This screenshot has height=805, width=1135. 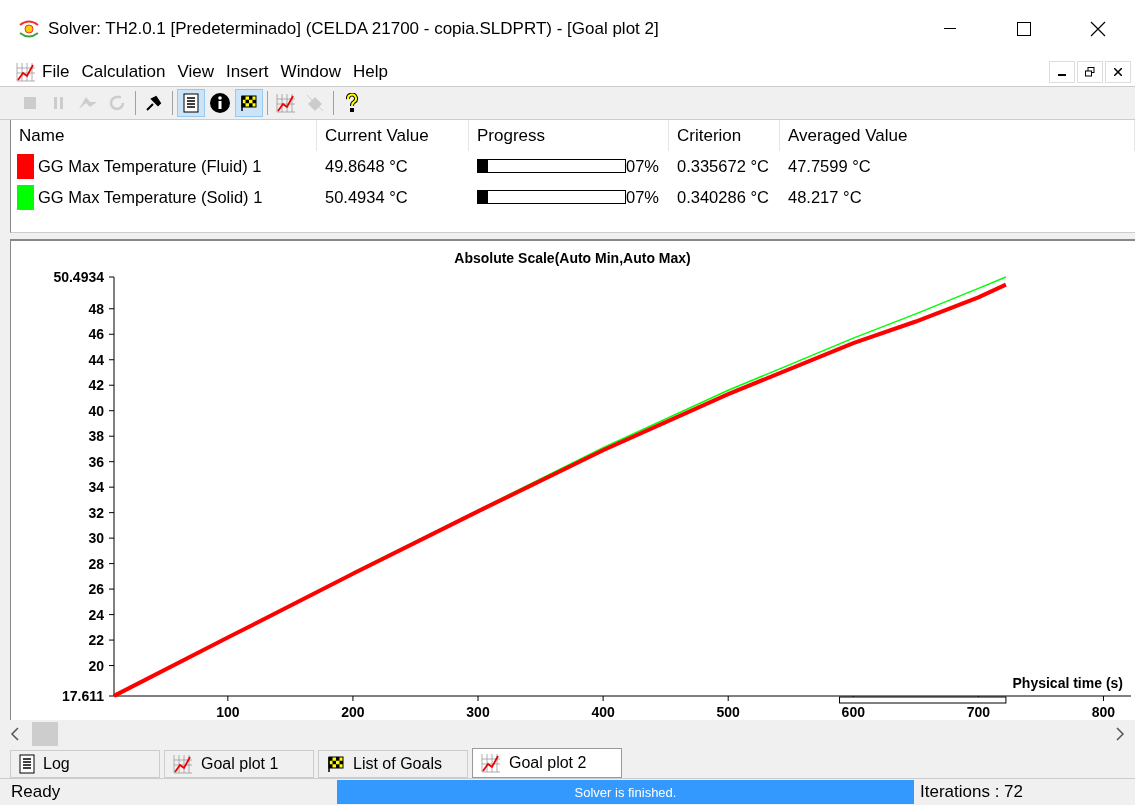 I want to click on menu-item: Calculation, so click(x=123, y=71).